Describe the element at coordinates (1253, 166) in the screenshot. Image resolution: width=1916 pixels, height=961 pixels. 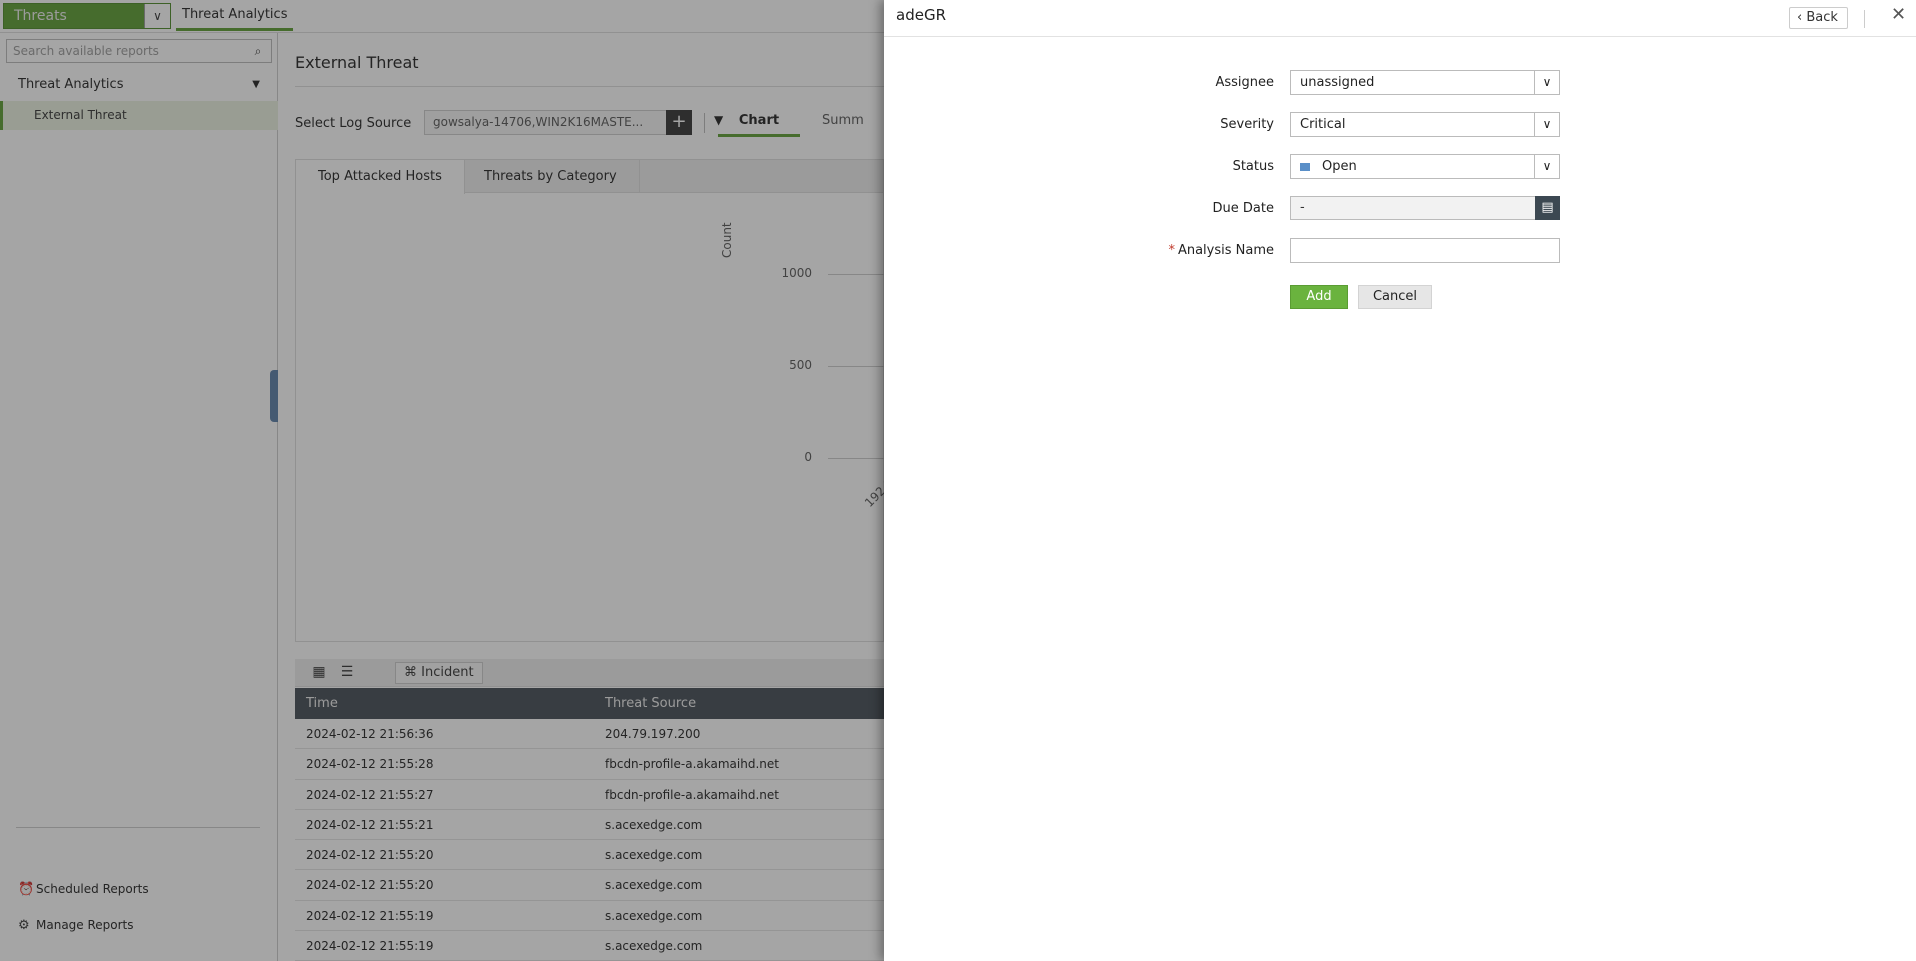
I see `status-label: Status` at that location.